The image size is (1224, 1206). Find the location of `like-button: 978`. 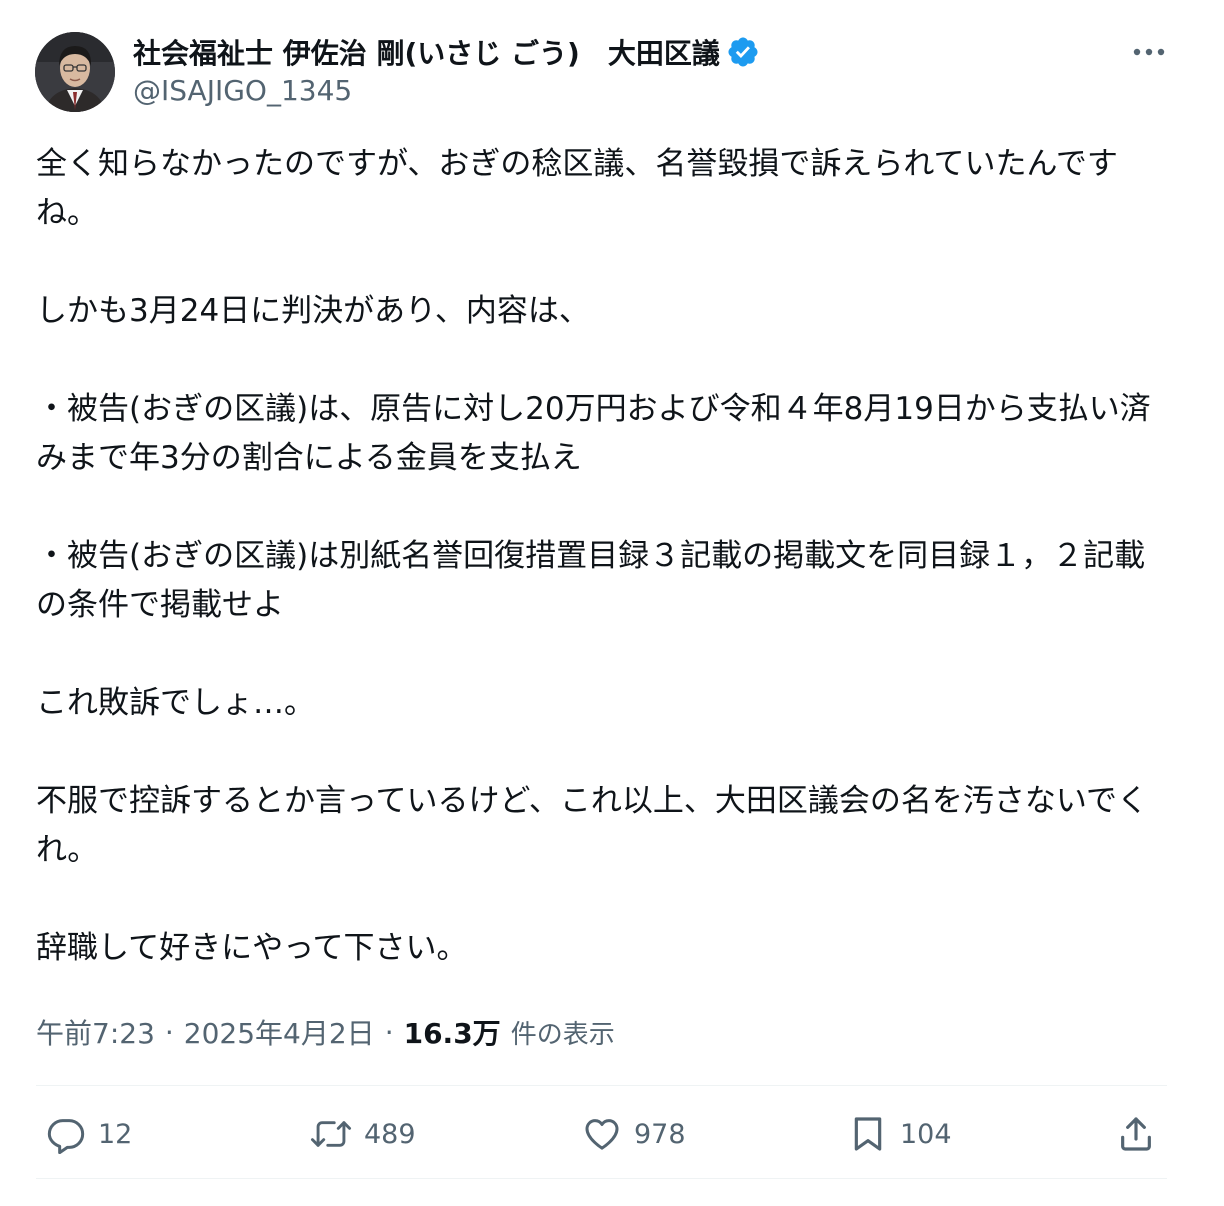

like-button: 978 is located at coordinates (634, 1134).